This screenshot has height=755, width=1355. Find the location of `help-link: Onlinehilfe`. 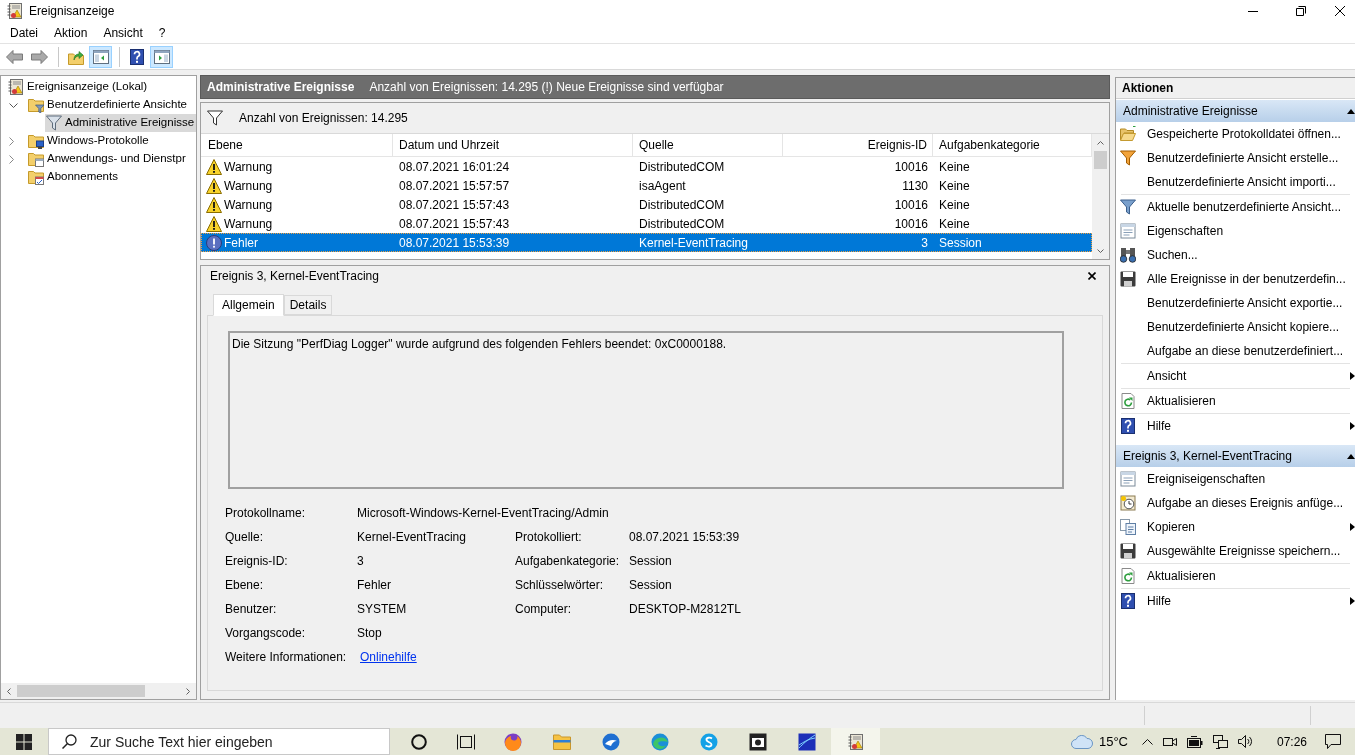

help-link: Onlinehilfe is located at coordinates (388, 657).